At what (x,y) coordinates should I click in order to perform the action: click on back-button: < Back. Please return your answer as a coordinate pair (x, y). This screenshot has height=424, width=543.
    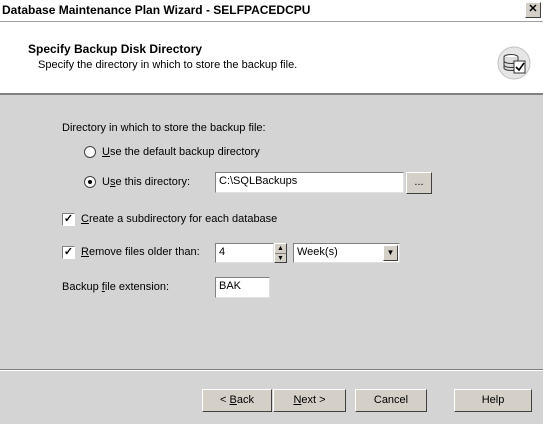
    Looking at the image, I should click on (237, 400).